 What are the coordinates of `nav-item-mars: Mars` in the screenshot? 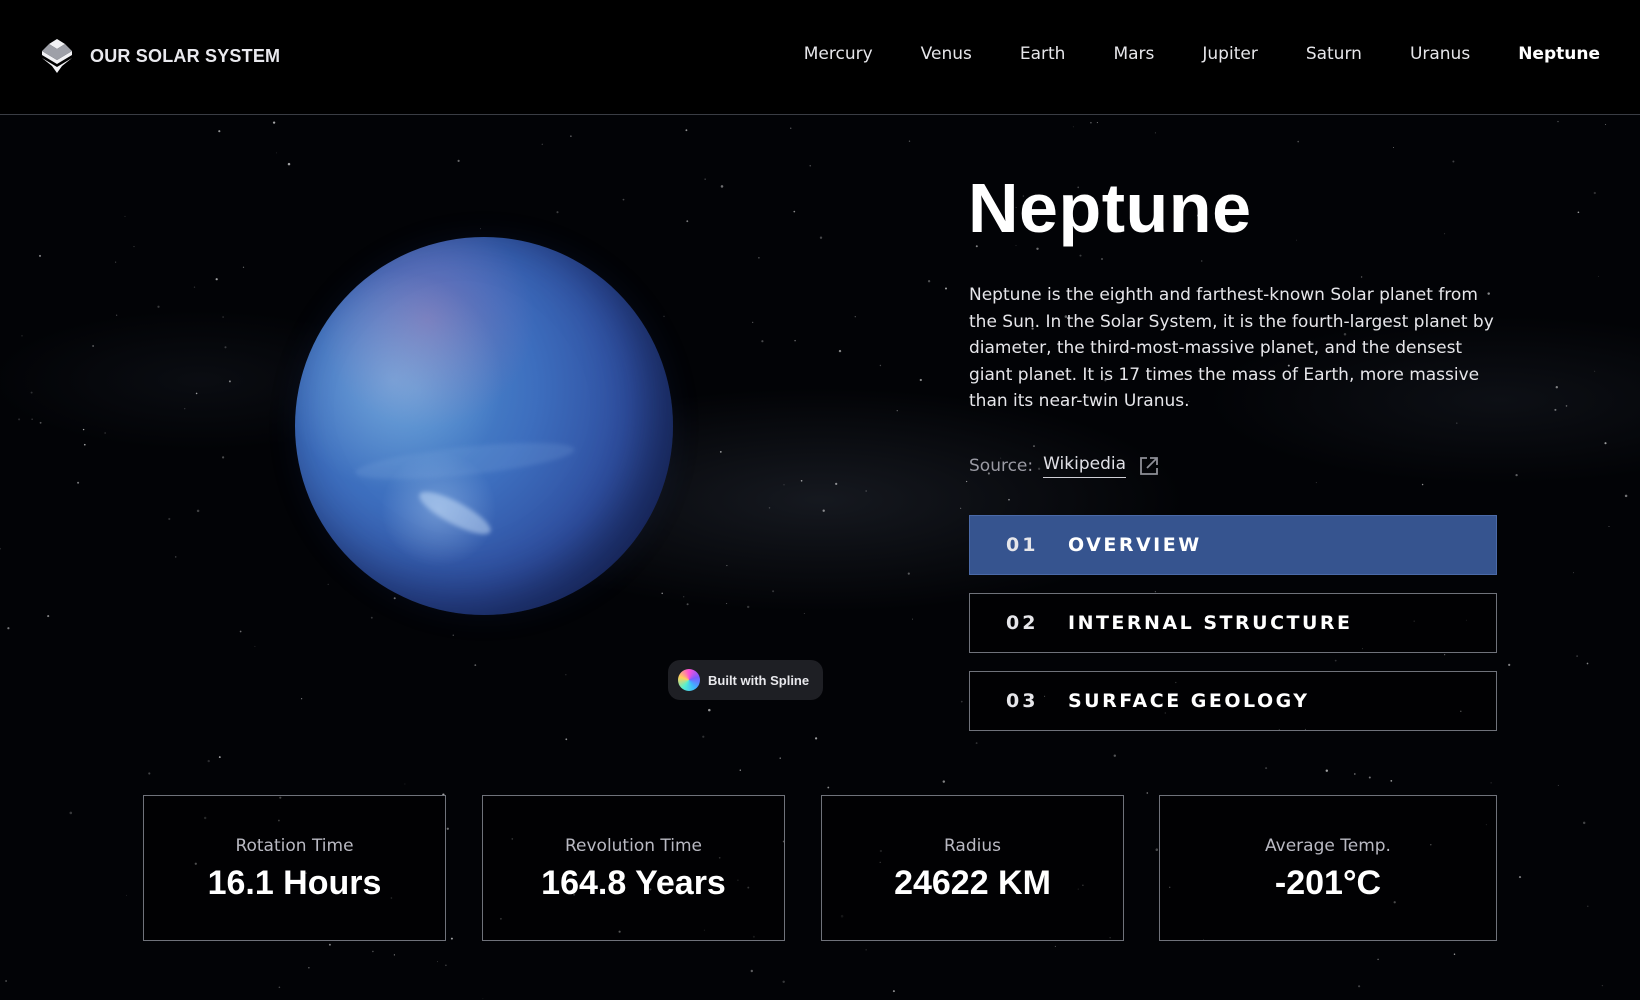 It's located at (1133, 54).